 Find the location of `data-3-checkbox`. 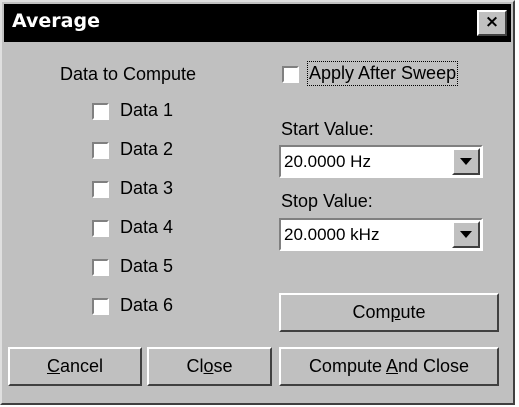

data-3-checkbox is located at coordinates (100, 189).